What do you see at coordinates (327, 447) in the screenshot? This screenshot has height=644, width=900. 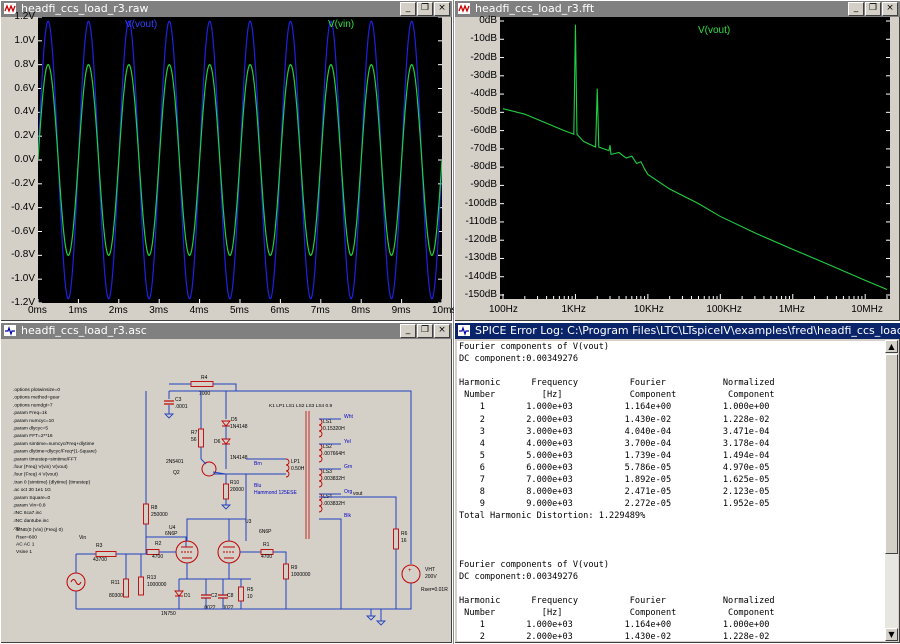 I see `label-ls2: LS2` at bounding box center [327, 447].